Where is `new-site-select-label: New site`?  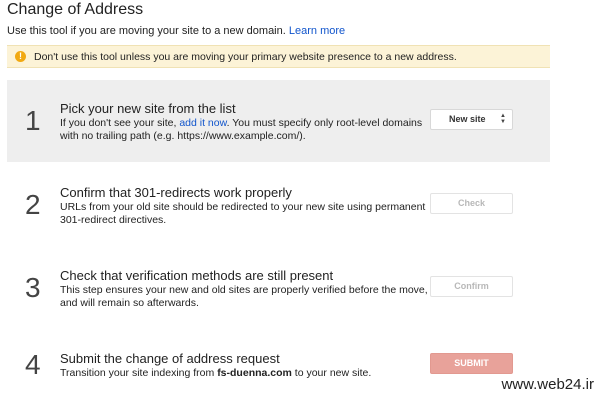 new-site-select-label: New site is located at coordinates (467, 119).